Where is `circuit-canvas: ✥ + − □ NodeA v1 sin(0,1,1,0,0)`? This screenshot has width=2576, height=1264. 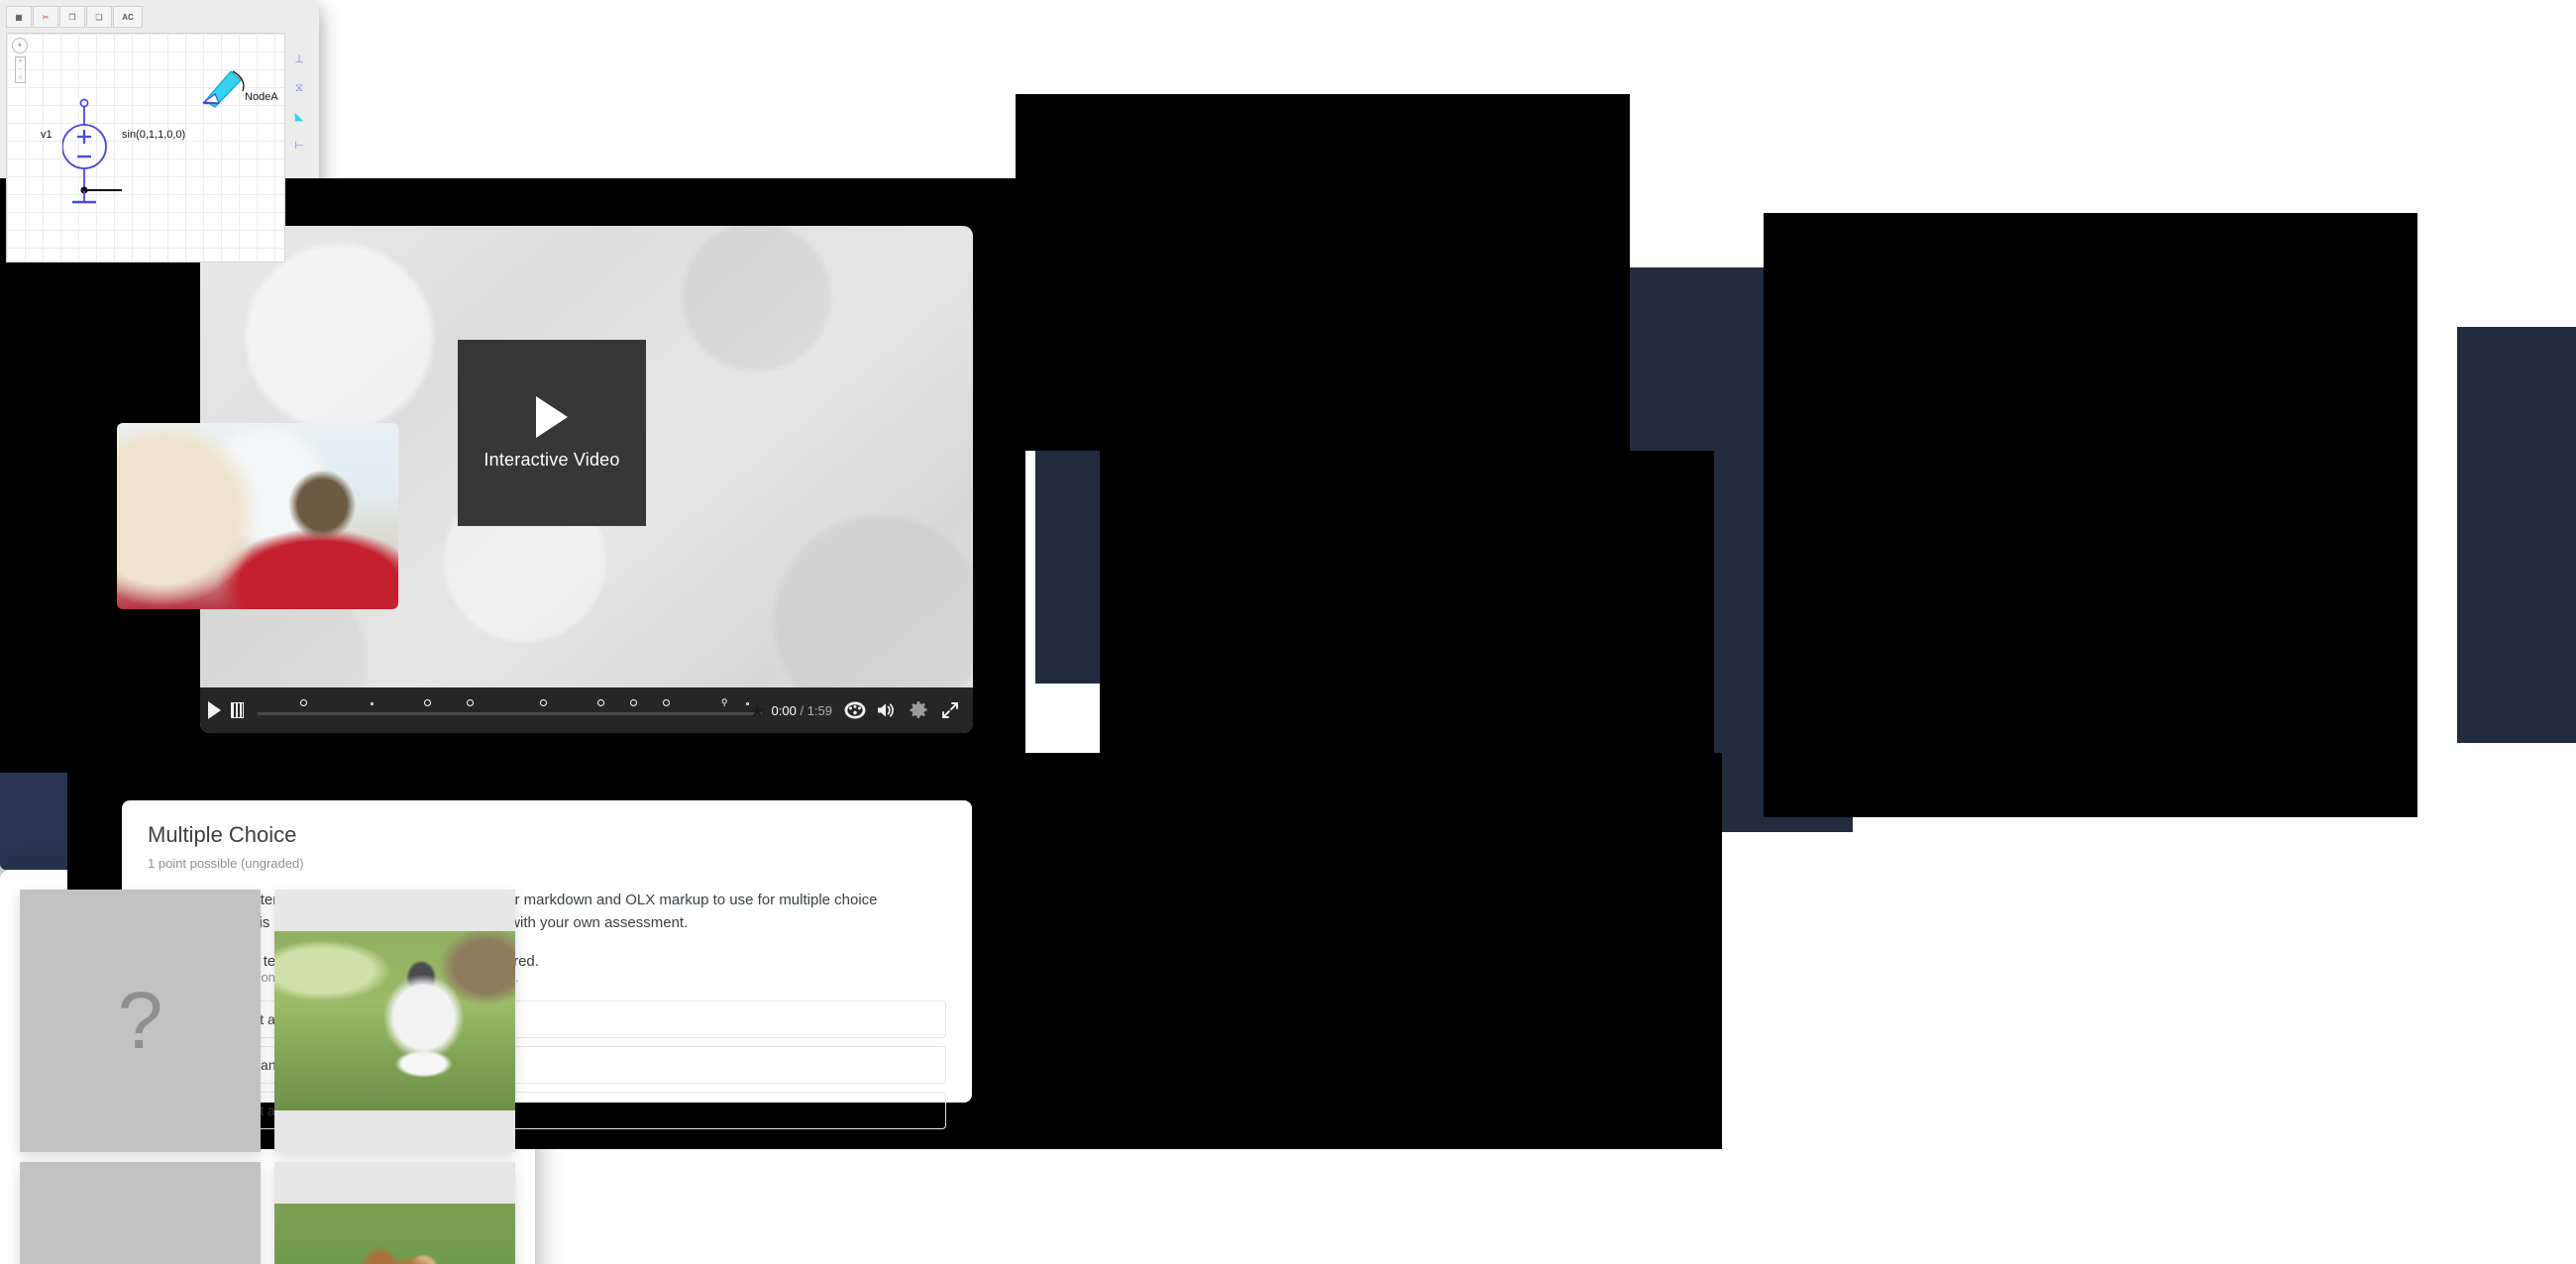 circuit-canvas: ✥ + − □ NodeA v1 sin(0,1,1,0,0) is located at coordinates (145, 148).